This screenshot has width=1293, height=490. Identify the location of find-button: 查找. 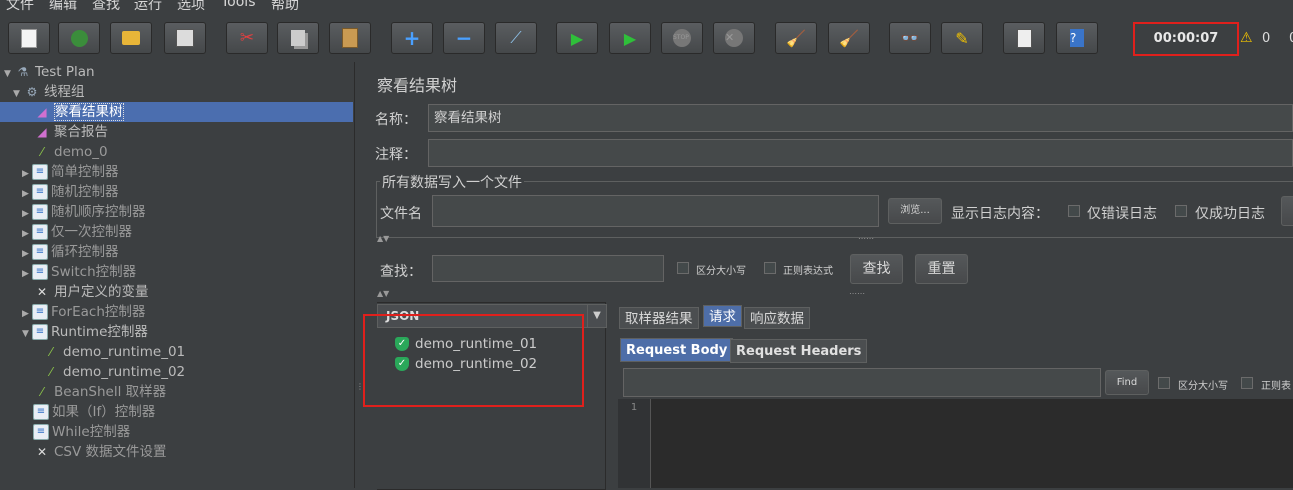
(876, 269).